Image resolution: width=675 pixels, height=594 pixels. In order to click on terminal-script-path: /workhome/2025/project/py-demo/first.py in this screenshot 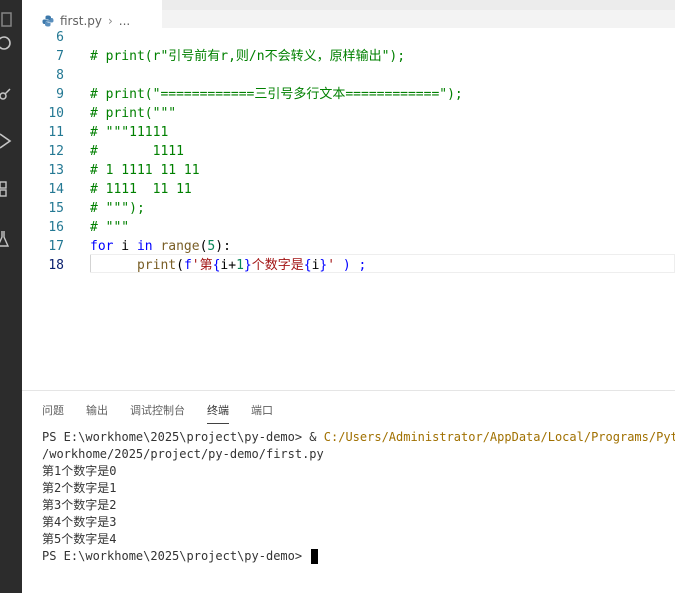, I will do `click(183, 454)`.